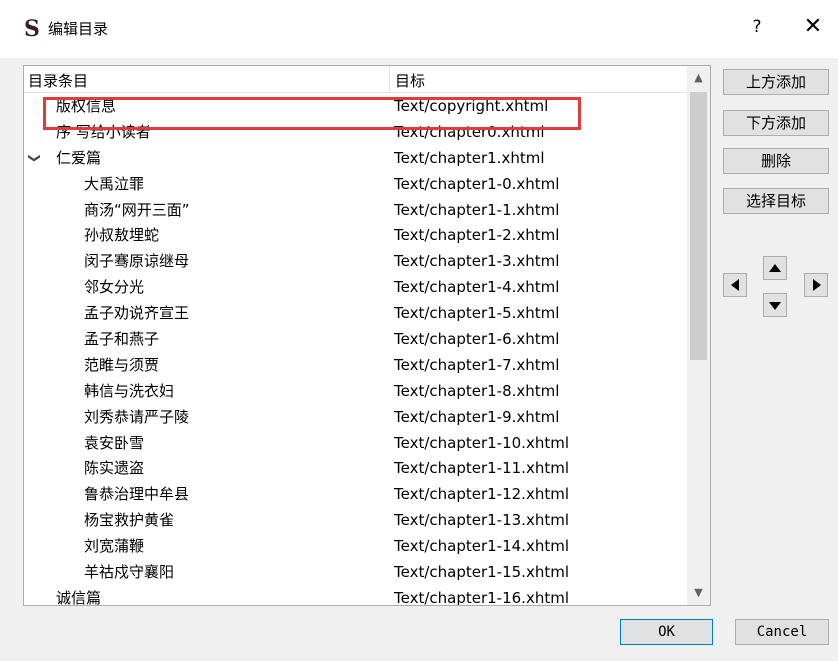 The image size is (838, 661). Describe the element at coordinates (355, 261) in the screenshot. I see `tree-row: 闵子骞原谅继母 Text/chapter1-3.xhtml` at that location.